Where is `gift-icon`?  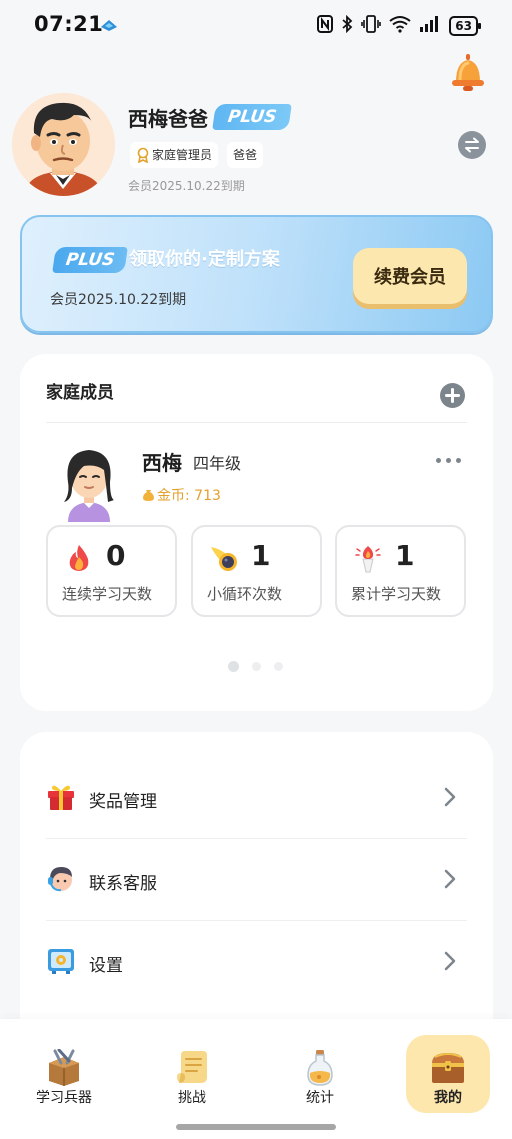 gift-icon is located at coordinates (61, 797).